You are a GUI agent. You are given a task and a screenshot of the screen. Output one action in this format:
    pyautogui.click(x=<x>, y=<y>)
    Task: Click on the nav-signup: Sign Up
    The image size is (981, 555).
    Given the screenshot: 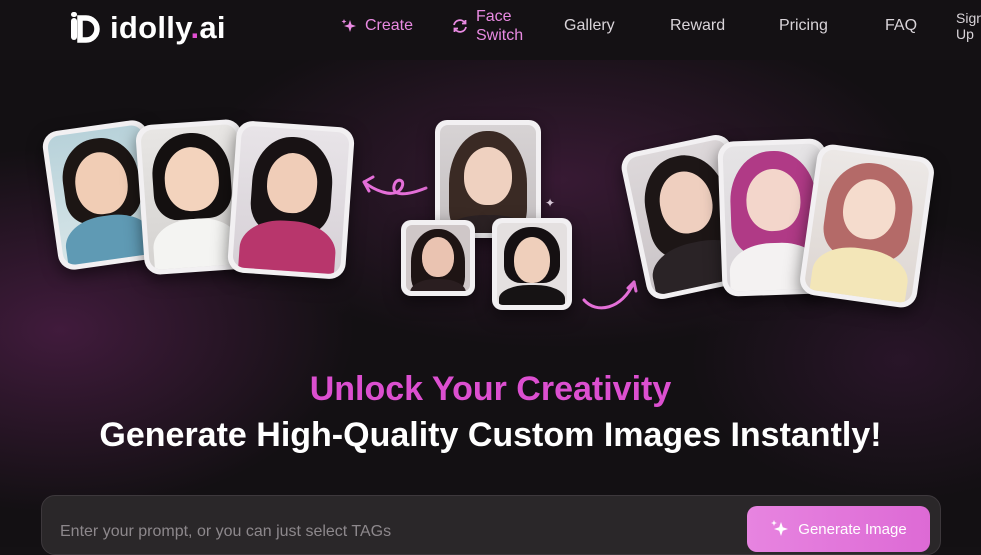 What is the action you would take?
    pyautogui.click(x=968, y=26)
    